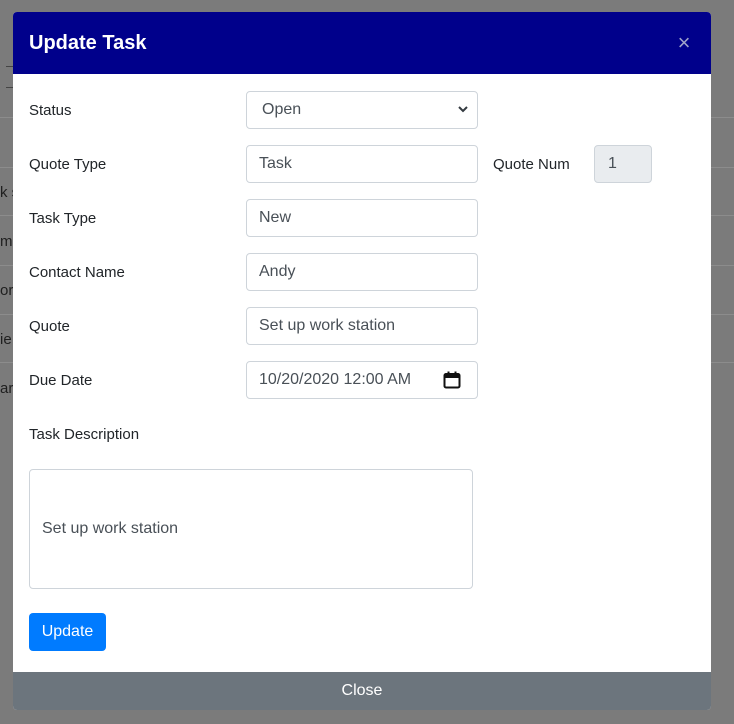 The image size is (734, 724). What do you see at coordinates (531, 164) in the screenshot?
I see `quote-num-label: Quote Num` at bounding box center [531, 164].